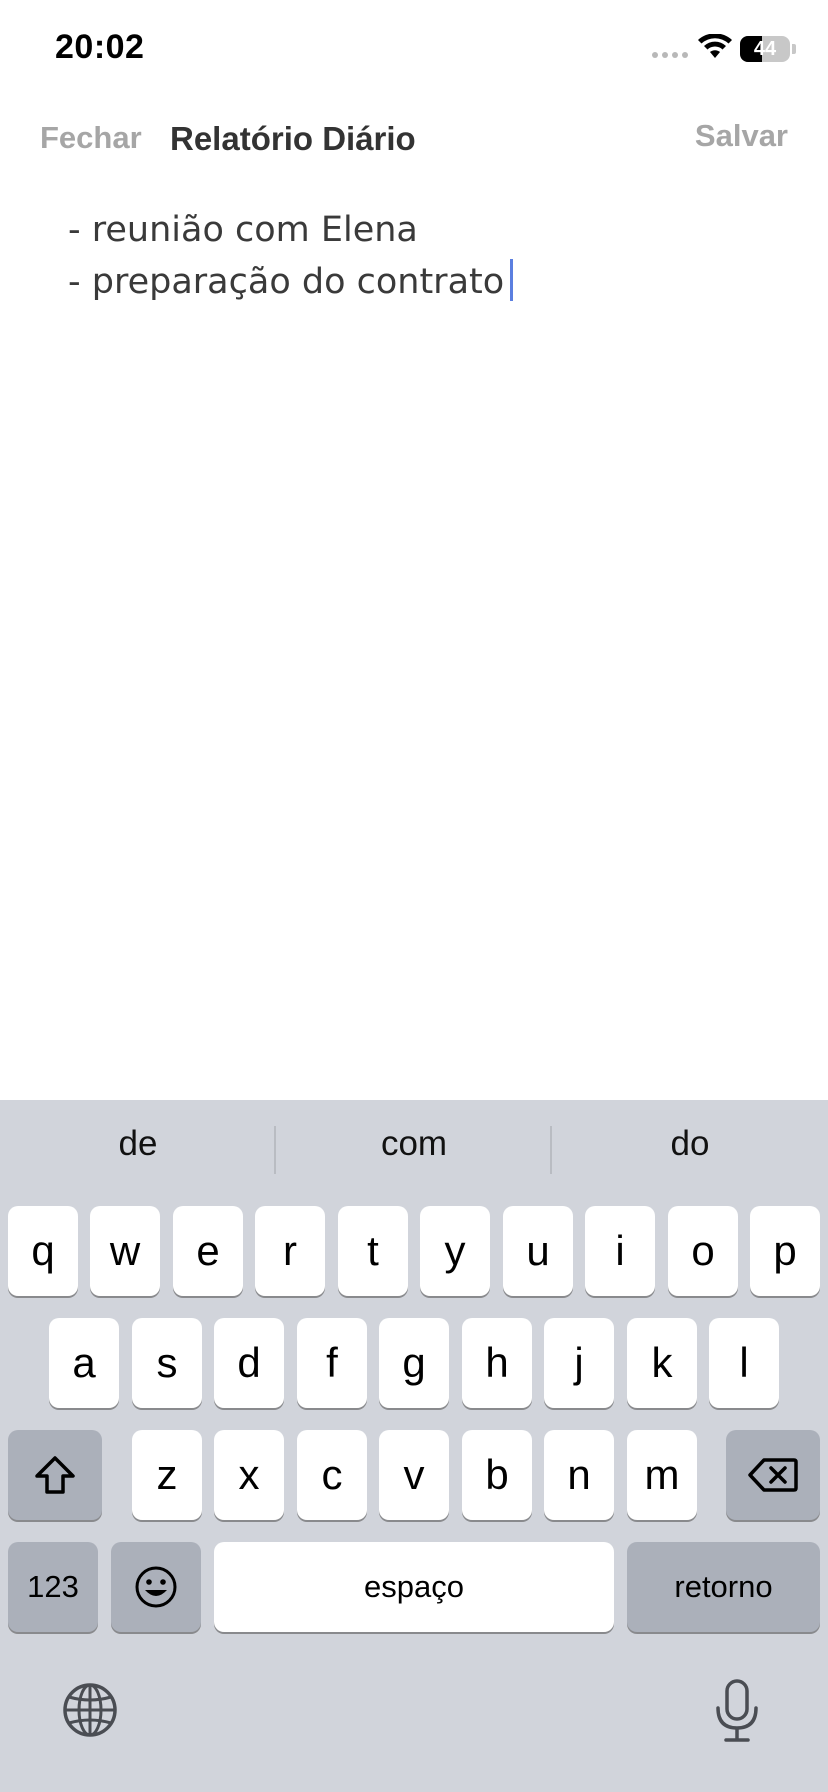 Image resolution: width=828 pixels, height=1792 pixels. Describe the element at coordinates (373, 1251) in the screenshot. I see `key-t: t` at that location.